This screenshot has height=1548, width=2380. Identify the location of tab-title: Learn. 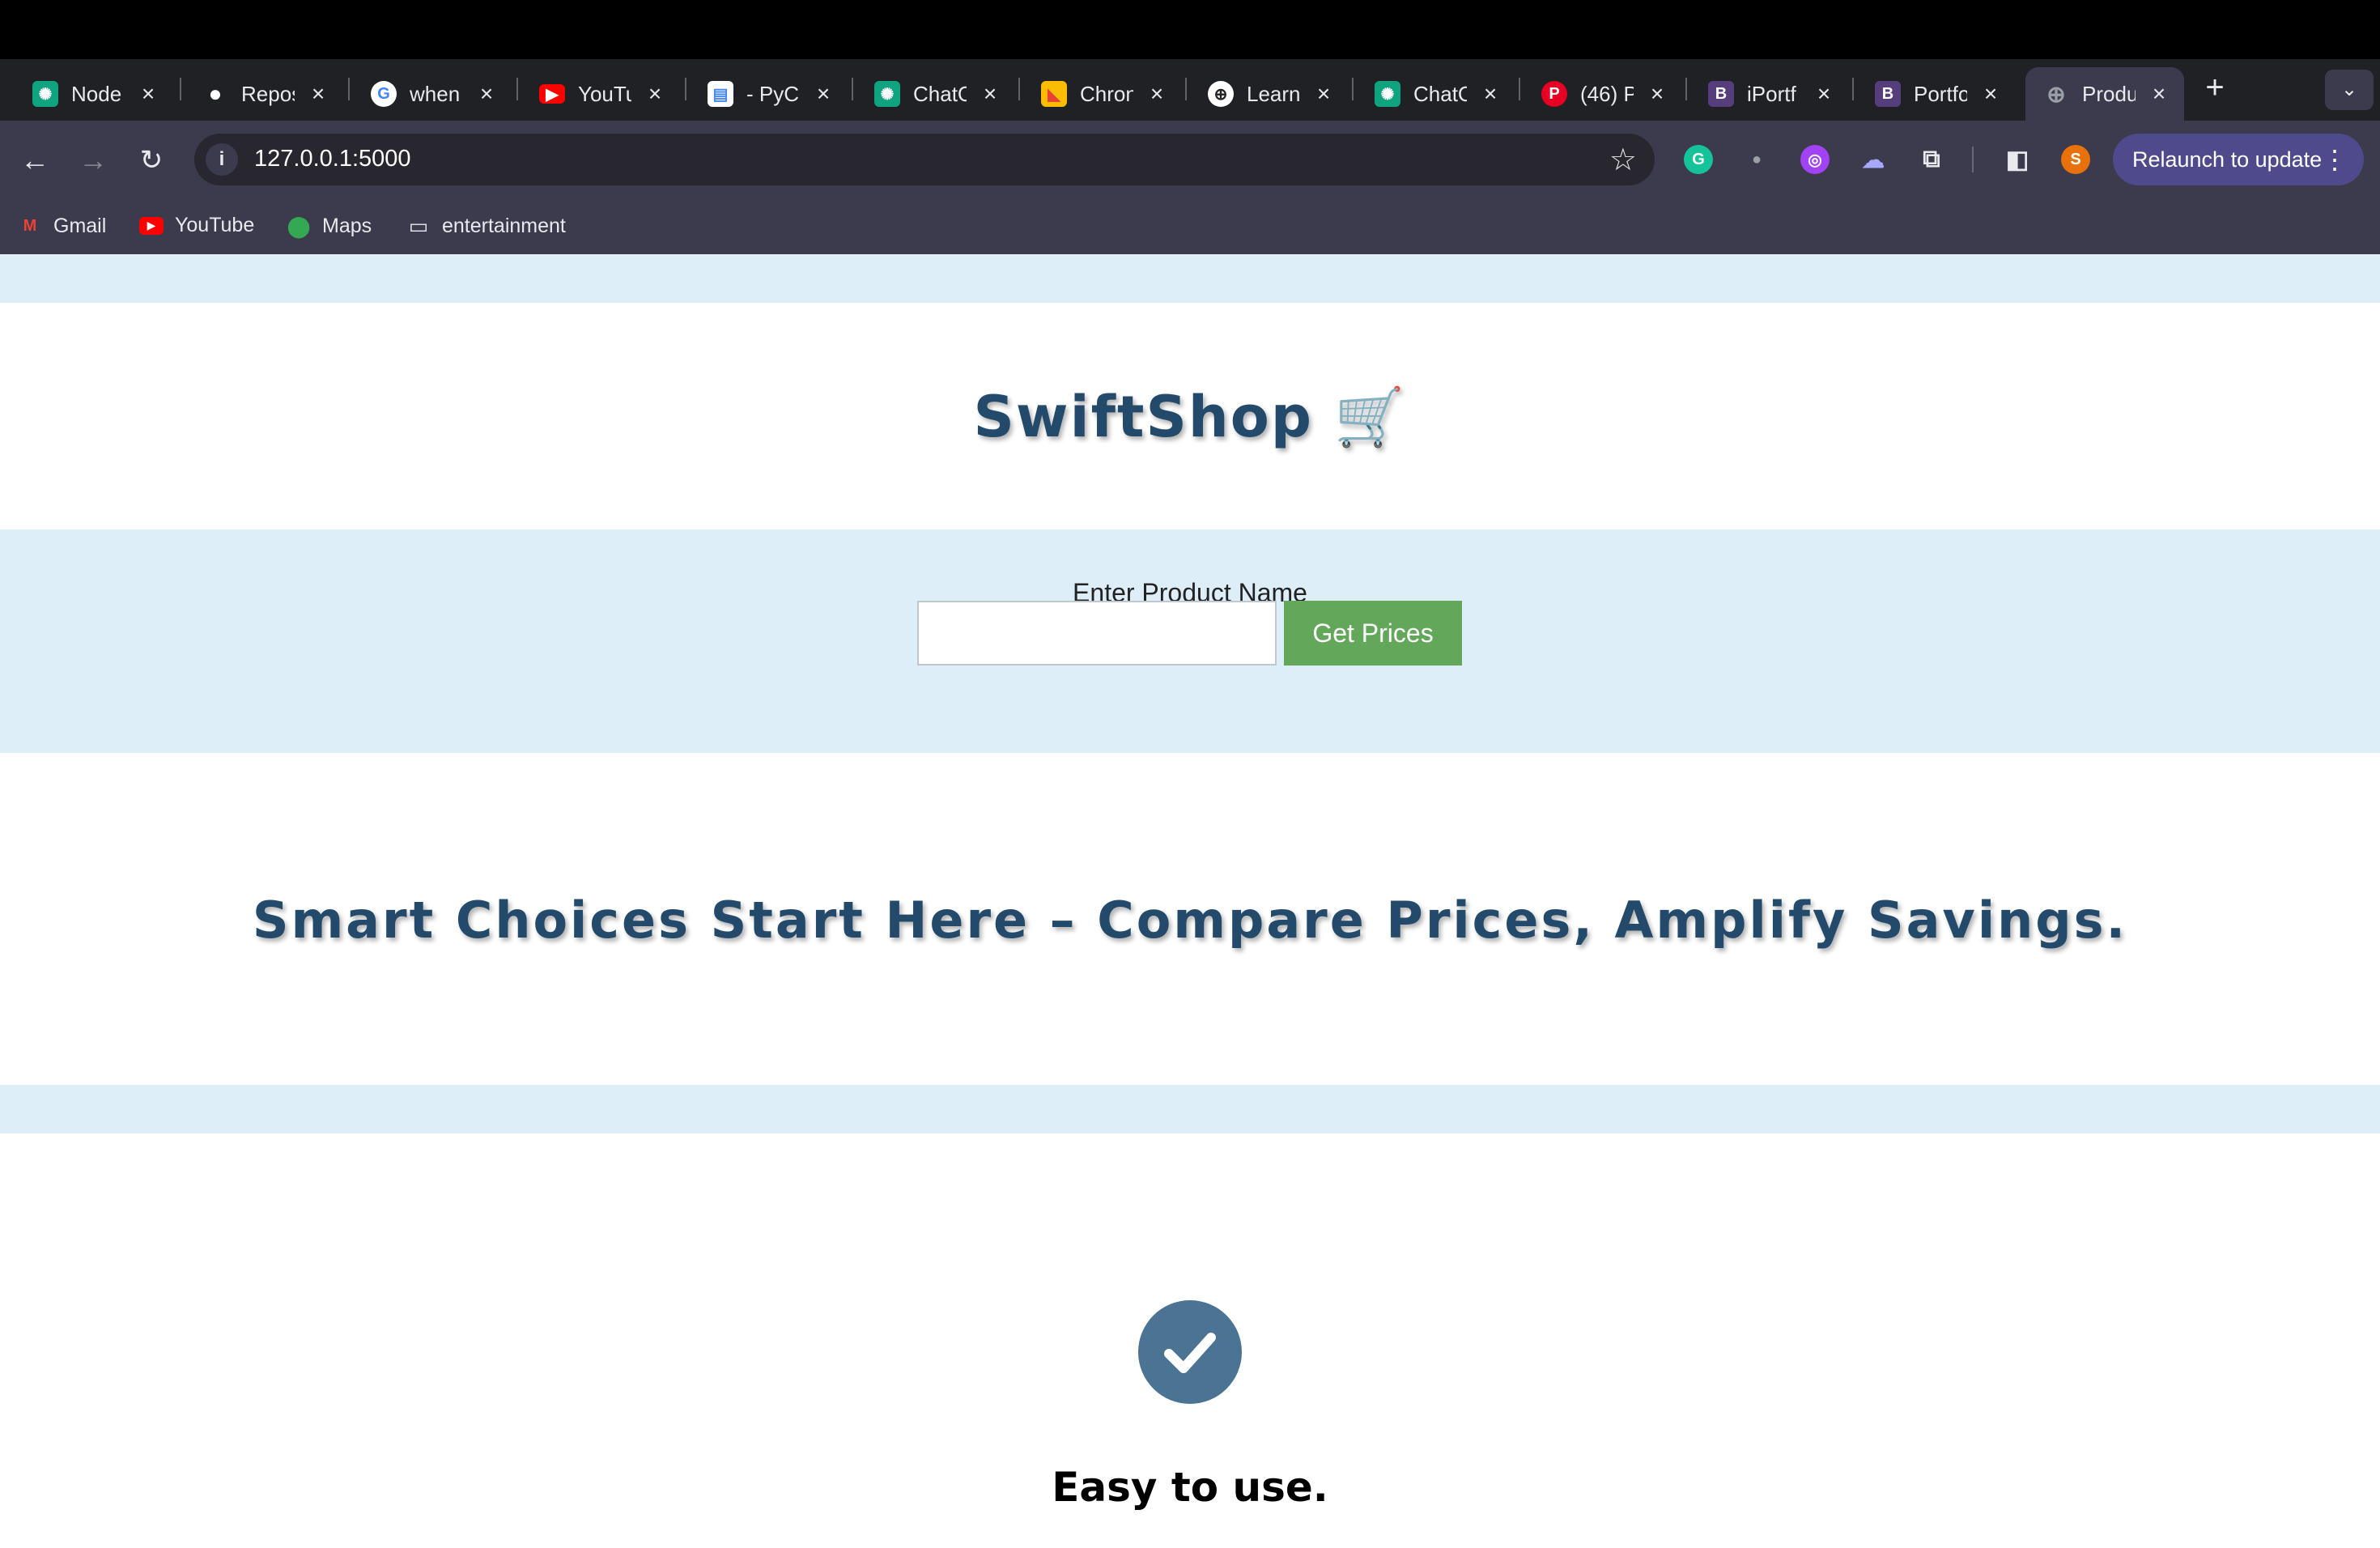
(1273, 93).